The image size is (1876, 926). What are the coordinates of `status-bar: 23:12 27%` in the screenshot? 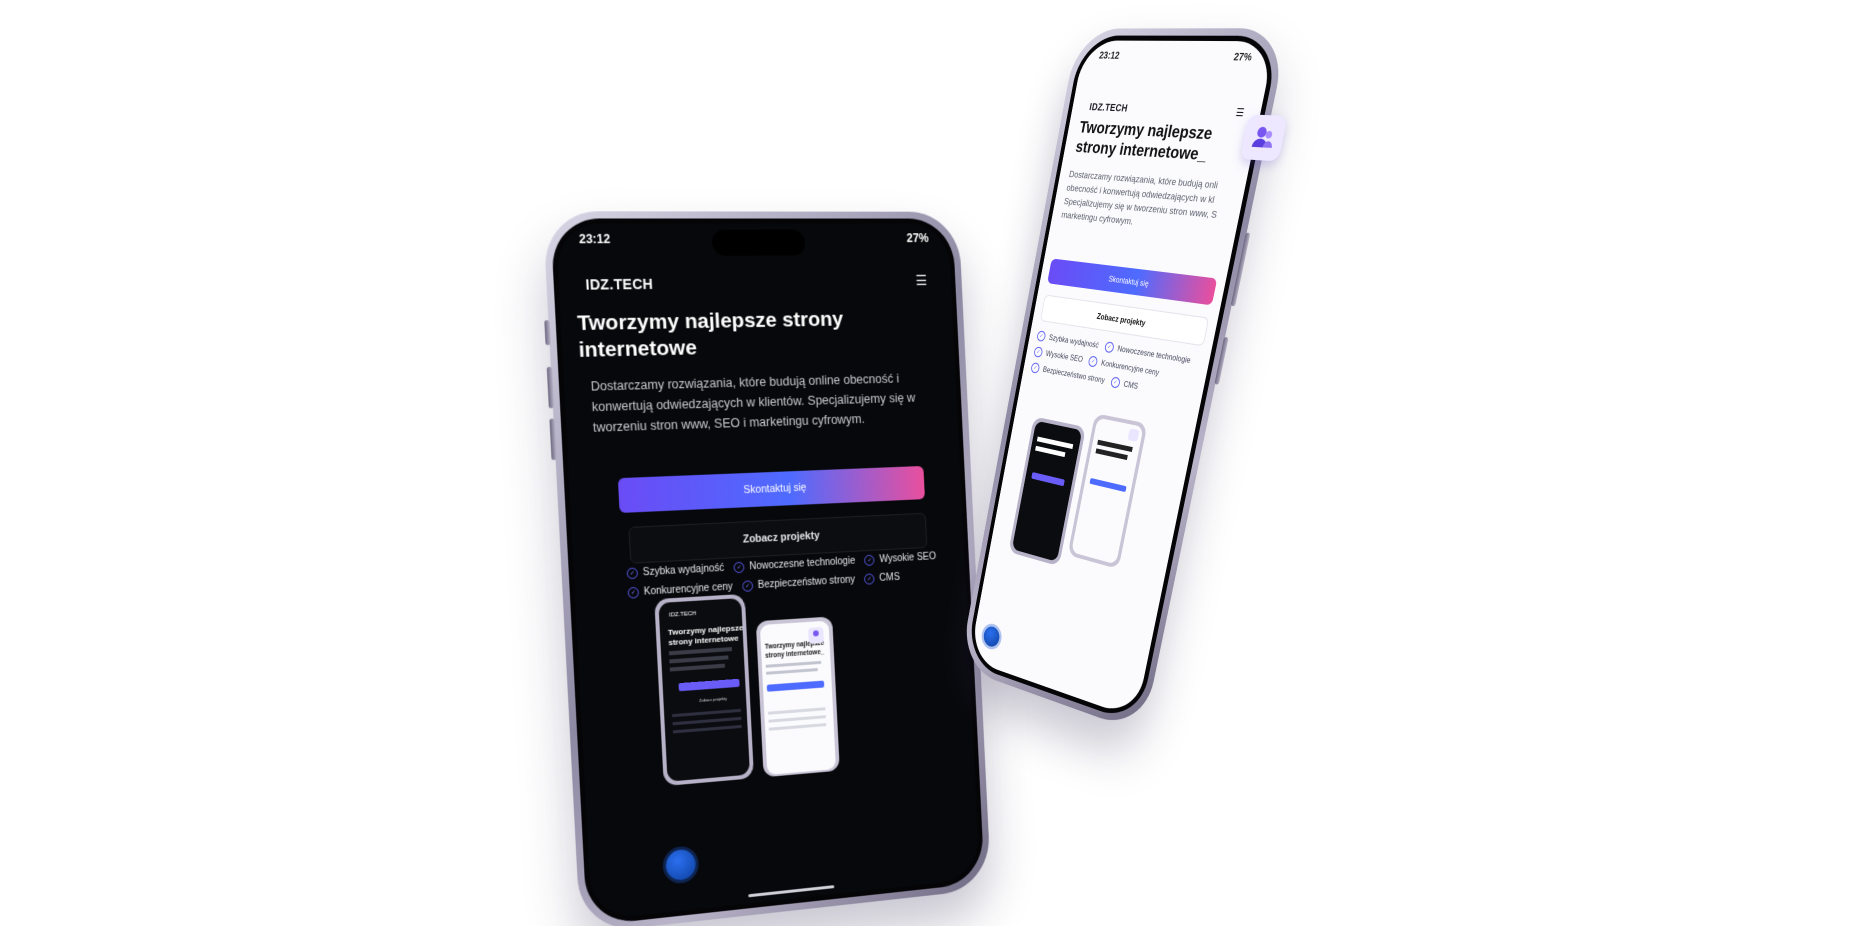 It's located at (1176, 57).